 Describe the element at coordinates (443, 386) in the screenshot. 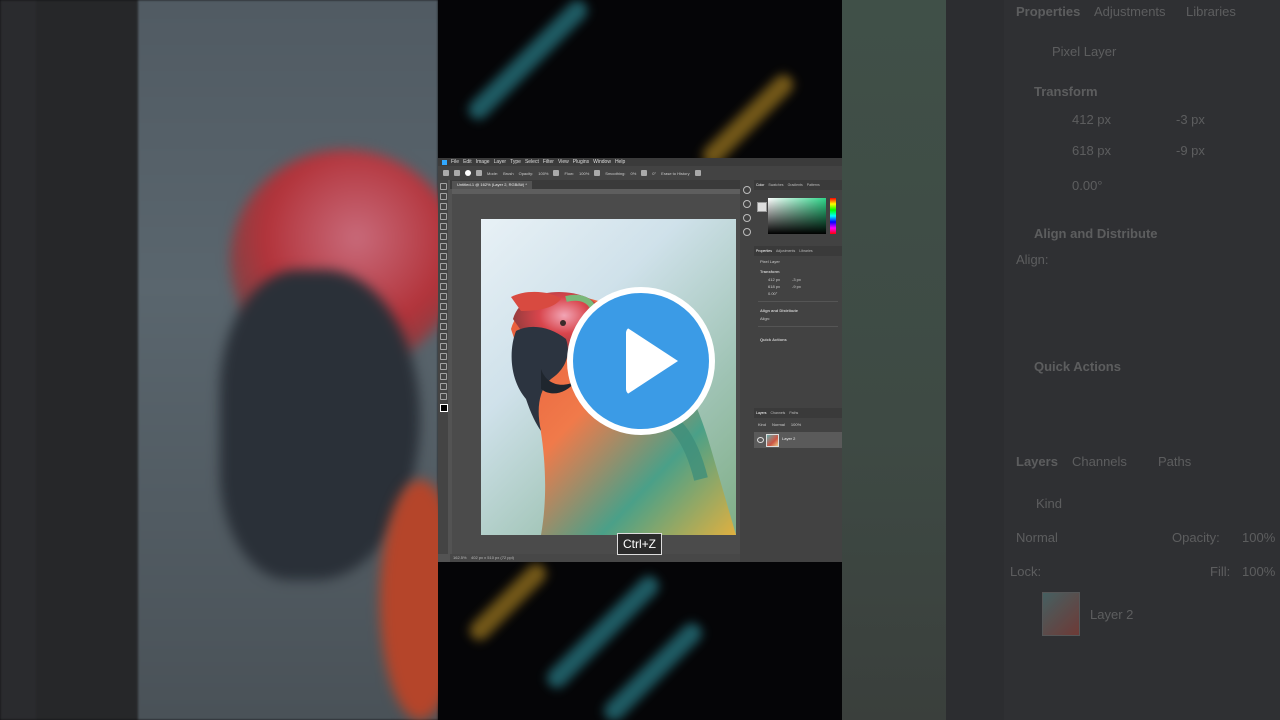

I see `zoom-tool-icon` at that location.